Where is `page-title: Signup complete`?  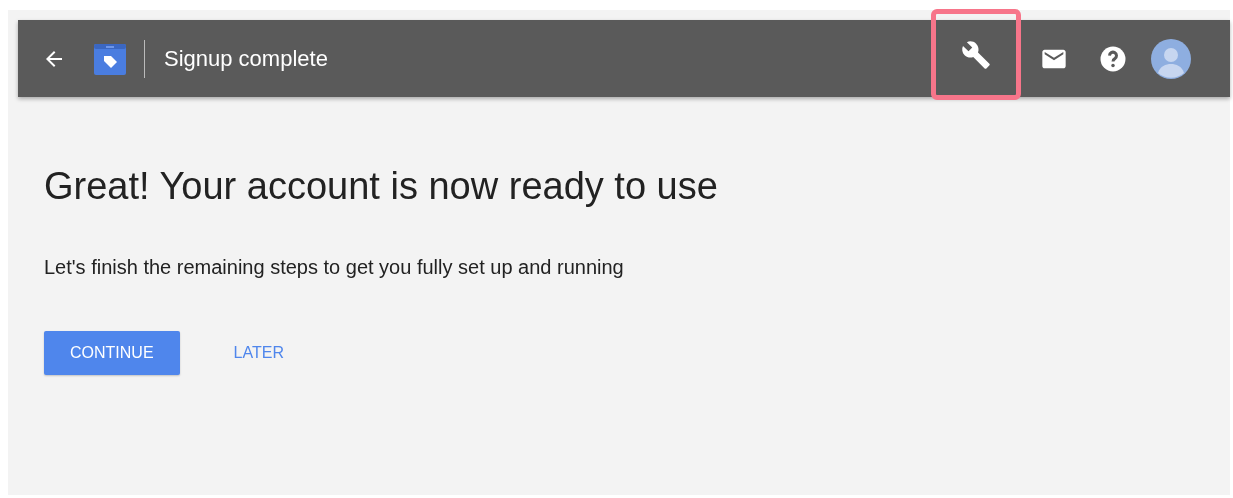 page-title: Signup complete is located at coordinates (246, 58).